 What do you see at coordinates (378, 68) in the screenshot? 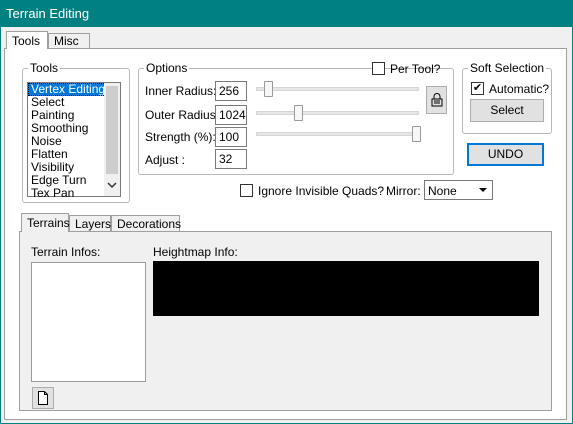
I see `per-tool-checkbox` at bounding box center [378, 68].